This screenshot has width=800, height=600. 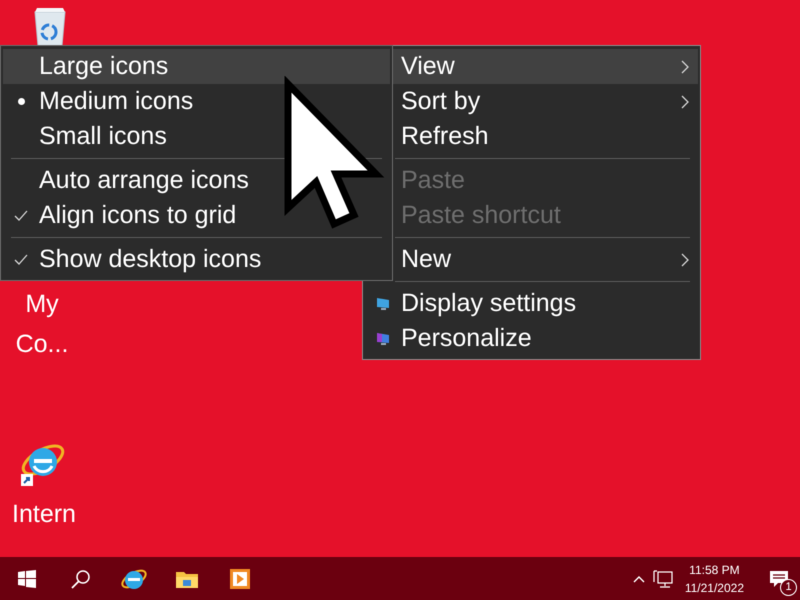 What do you see at coordinates (196, 136) in the screenshot?
I see `menu-item: Small icons` at bounding box center [196, 136].